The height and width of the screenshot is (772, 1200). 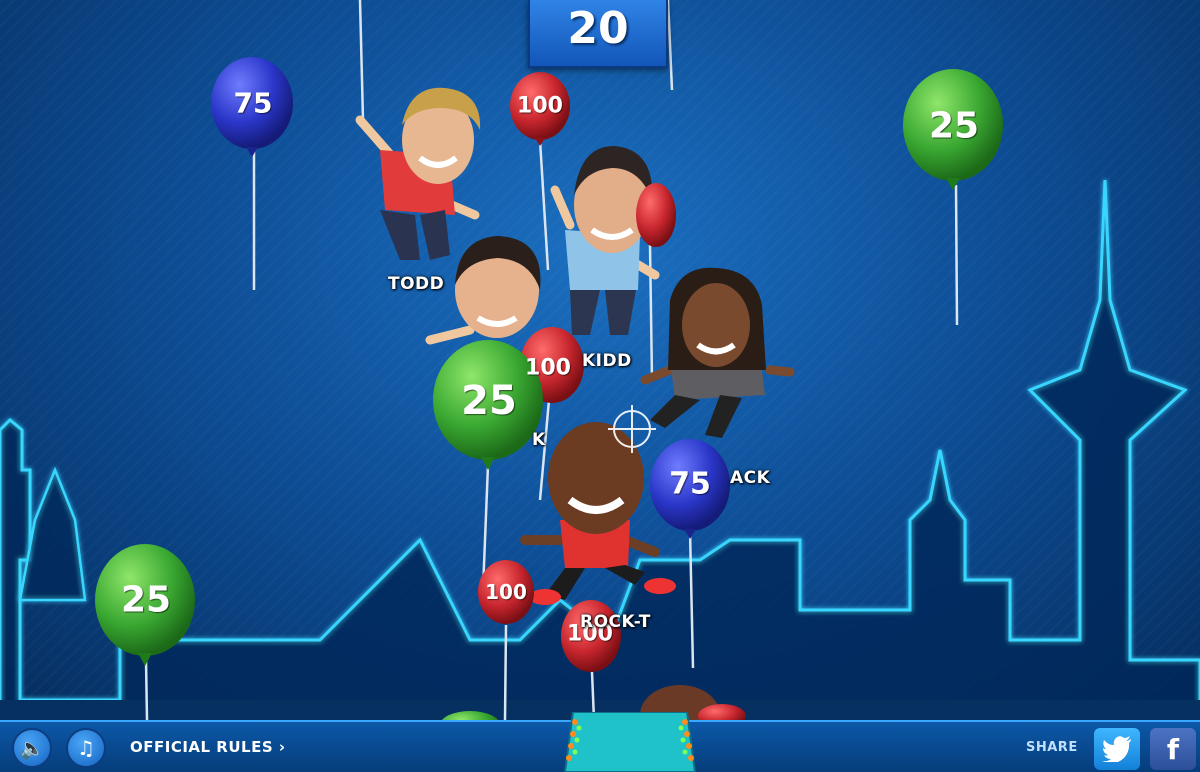 What do you see at coordinates (1052, 747) in the screenshot?
I see `share-label: SHARE` at bounding box center [1052, 747].